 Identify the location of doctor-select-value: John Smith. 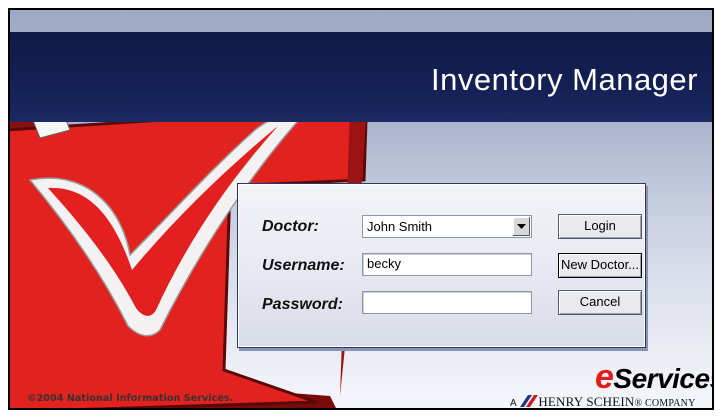
(400, 226).